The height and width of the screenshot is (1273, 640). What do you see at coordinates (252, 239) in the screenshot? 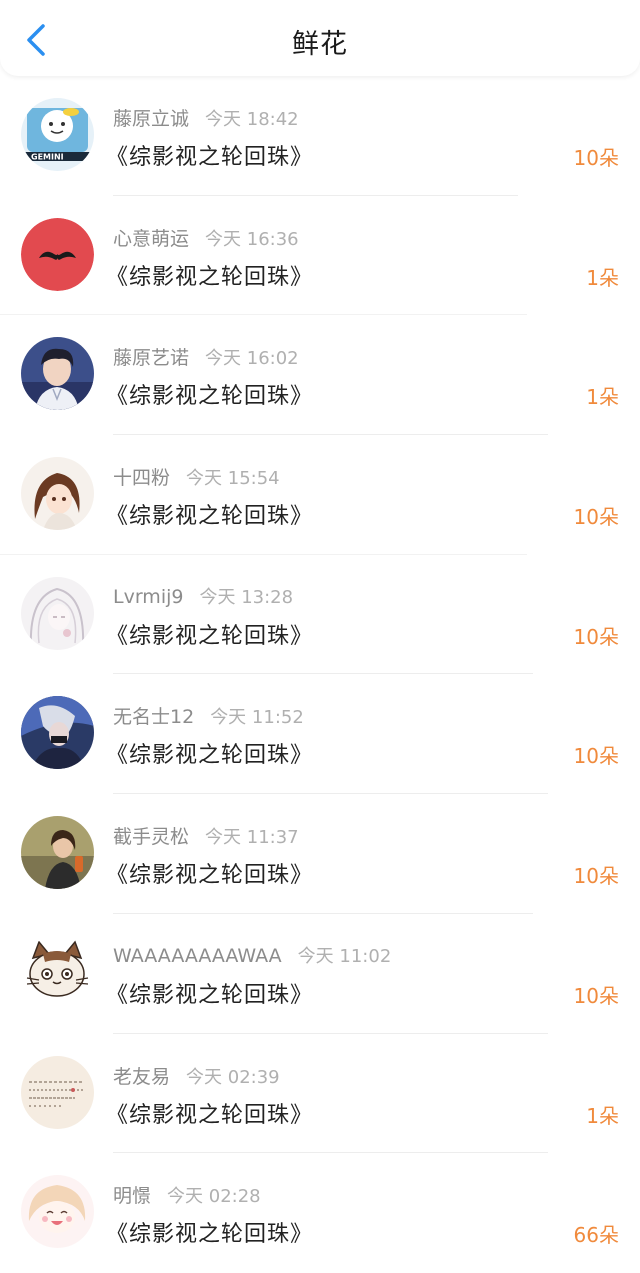
I see `timestamp: 今天 16:36` at bounding box center [252, 239].